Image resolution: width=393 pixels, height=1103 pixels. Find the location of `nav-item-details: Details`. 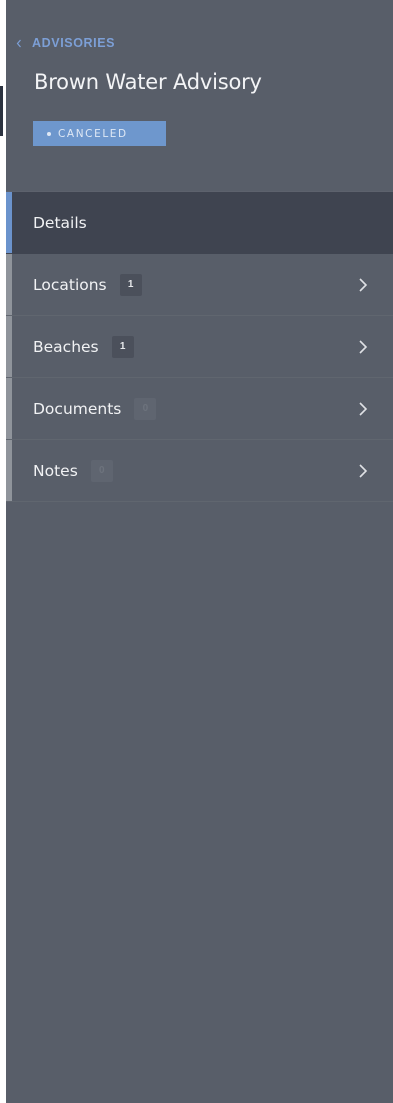

nav-item-details: Details is located at coordinates (199, 223).